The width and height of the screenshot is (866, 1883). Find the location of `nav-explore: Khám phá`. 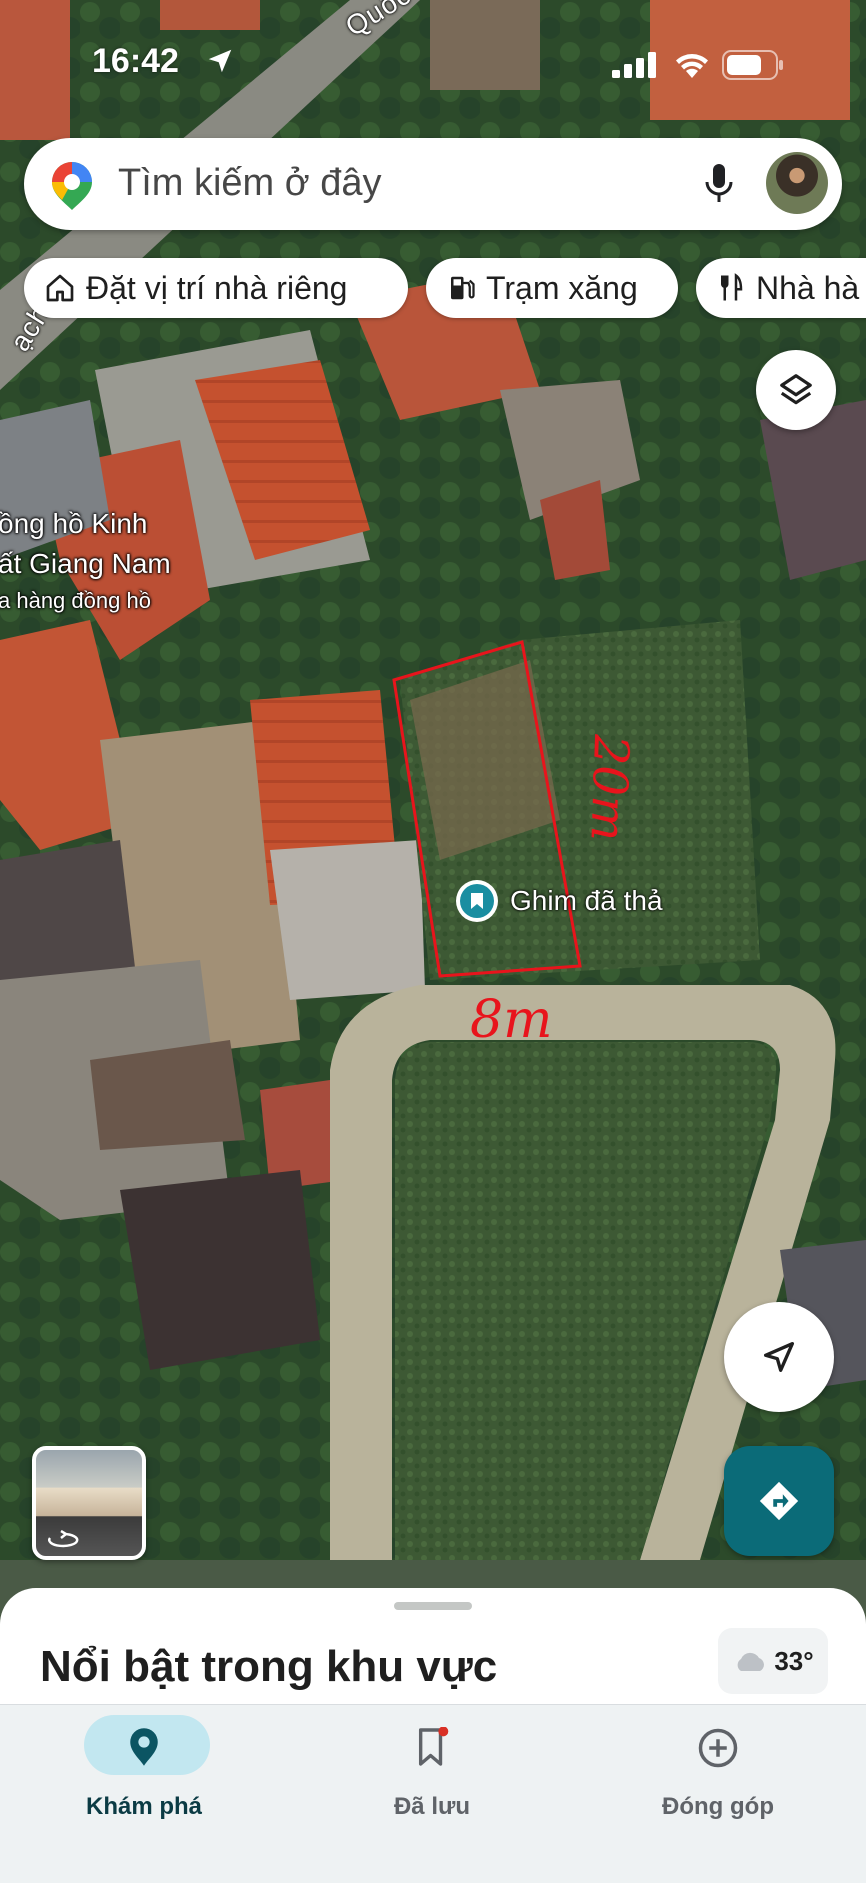

nav-explore: Khám phá is located at coordinates (144, 1794).